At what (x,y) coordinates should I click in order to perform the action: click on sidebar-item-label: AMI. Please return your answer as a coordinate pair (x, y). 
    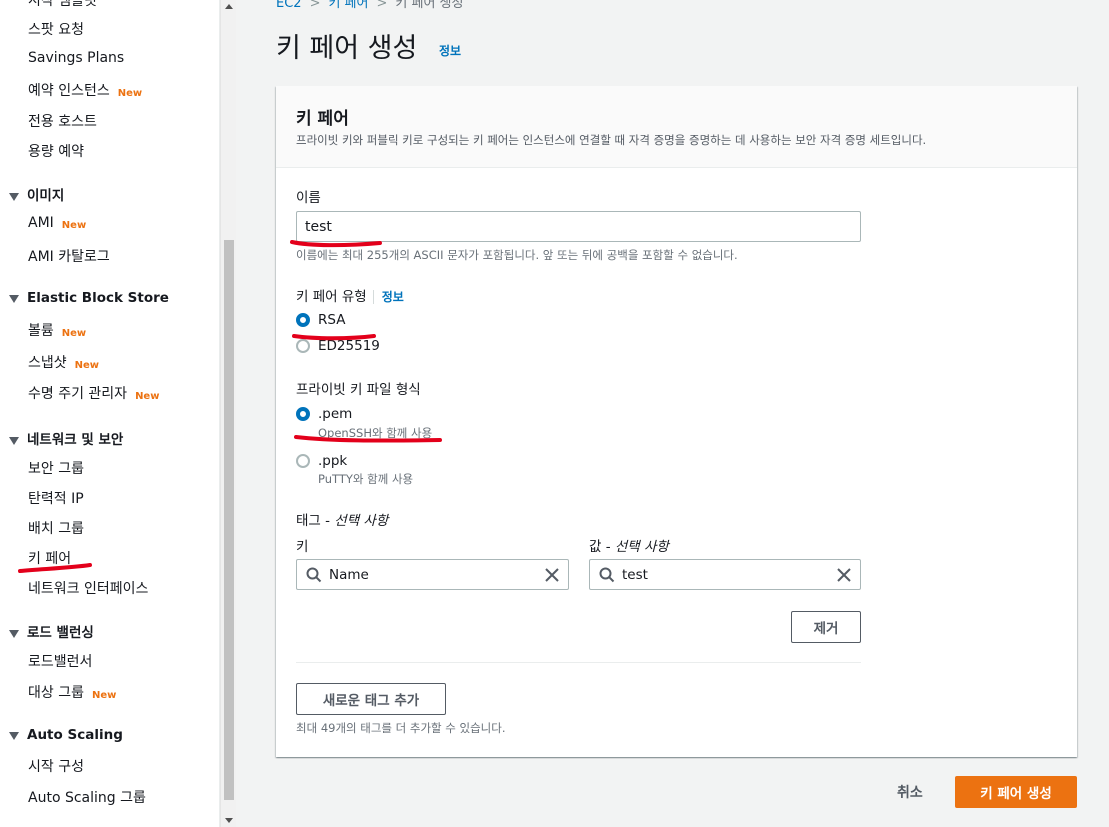
    Looking at the image, I should click on (41, 223).